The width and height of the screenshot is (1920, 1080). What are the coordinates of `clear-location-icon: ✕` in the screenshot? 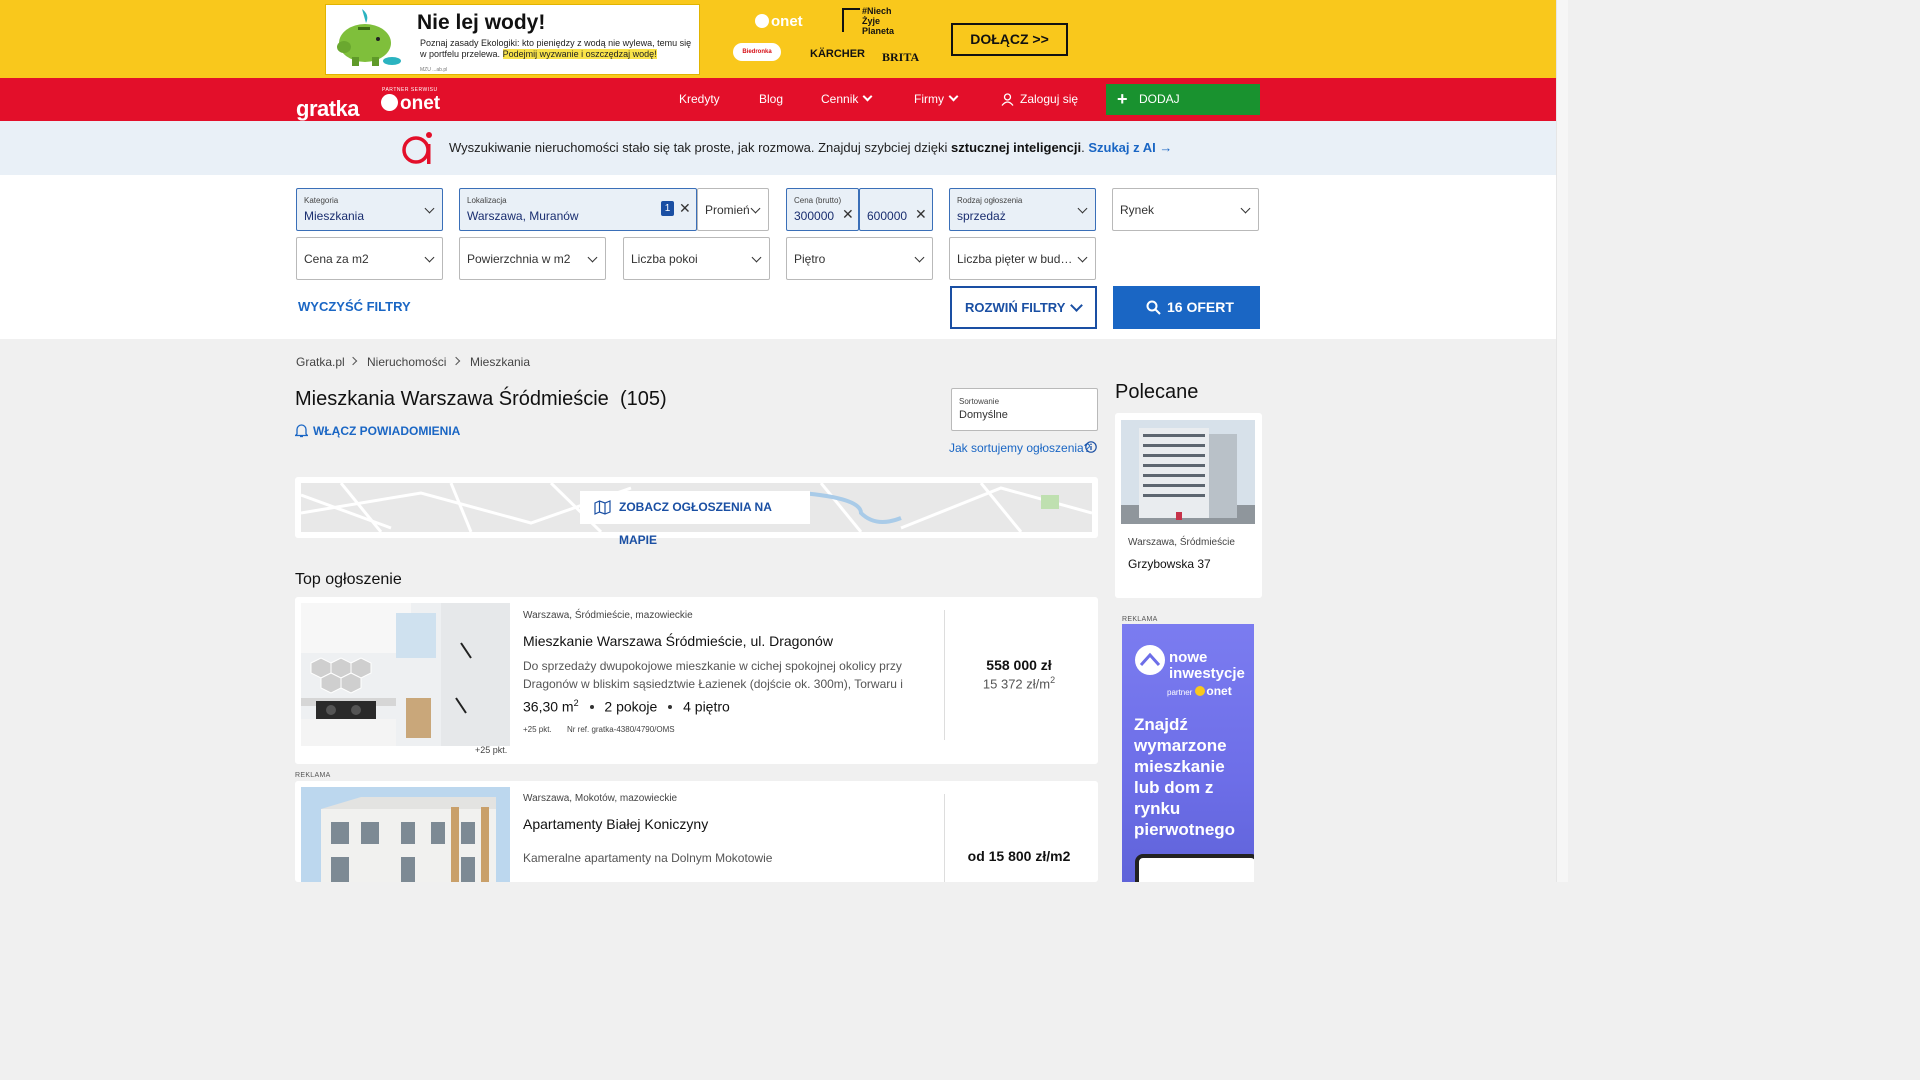 It's located at (685, 208).